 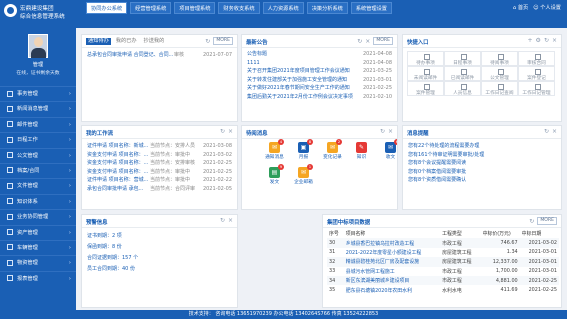 I want to click on list-item: 总承包合同审批申请 合同登记、合同... 审核 2021-07-07, so click(x=159, y=55).